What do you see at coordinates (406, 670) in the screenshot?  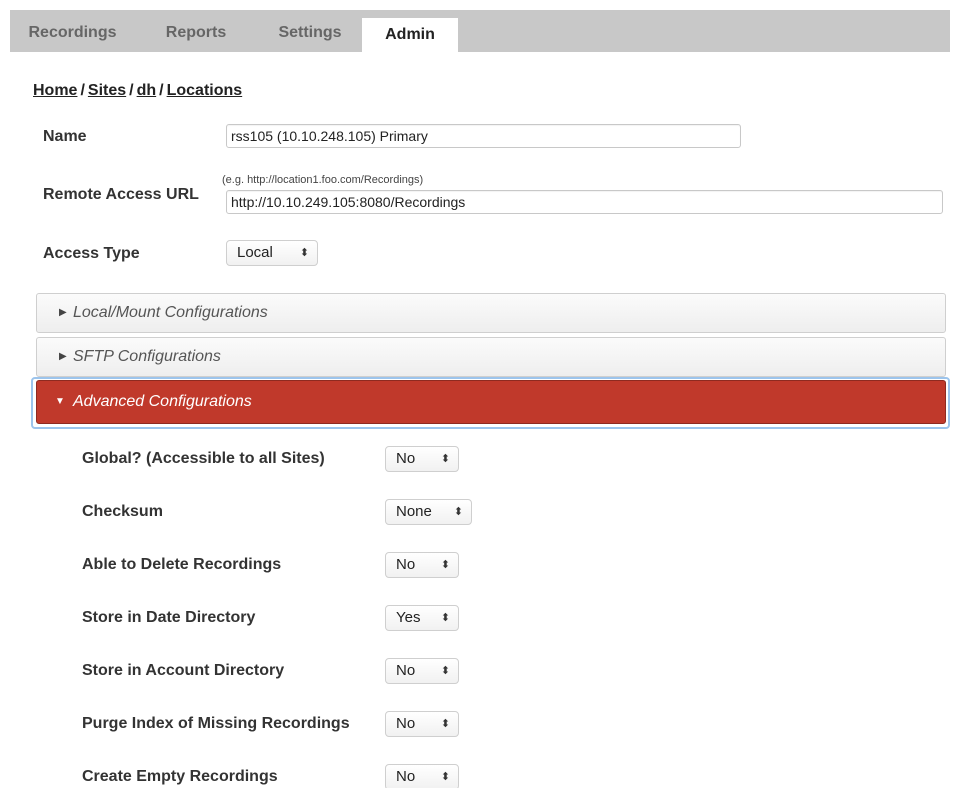 I see `account-directory-value: No` at bounding box center [406, 670].